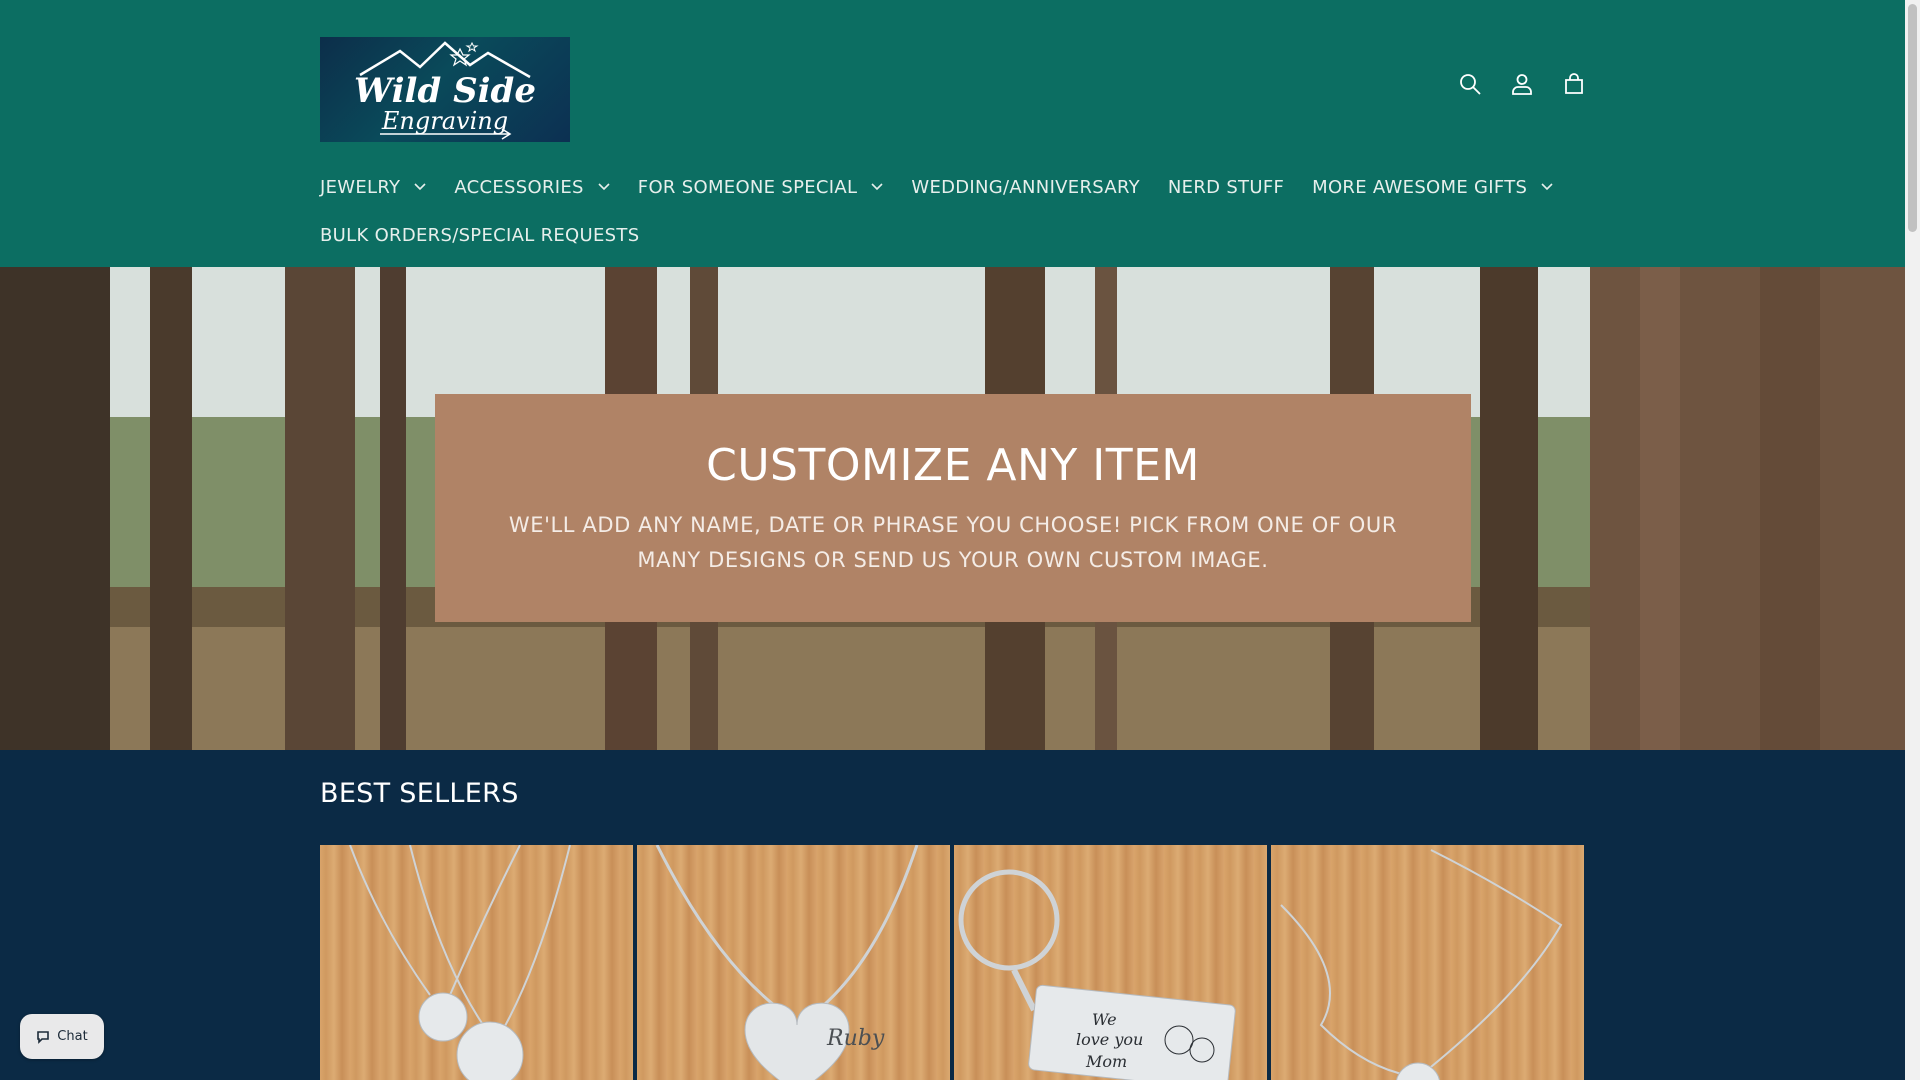 The image size is (1920, 1080). Describe the element at coordinates (1421, 964) in the screenshot. I see `disc-pendant-chain-necklace-image` at that location.